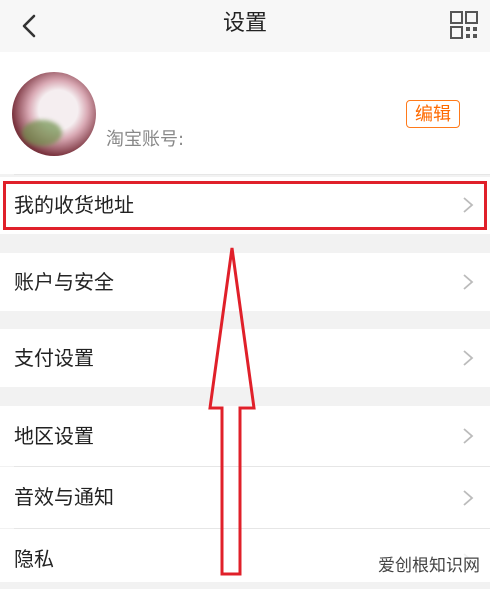  I want to click on divider, so click(252, 174).